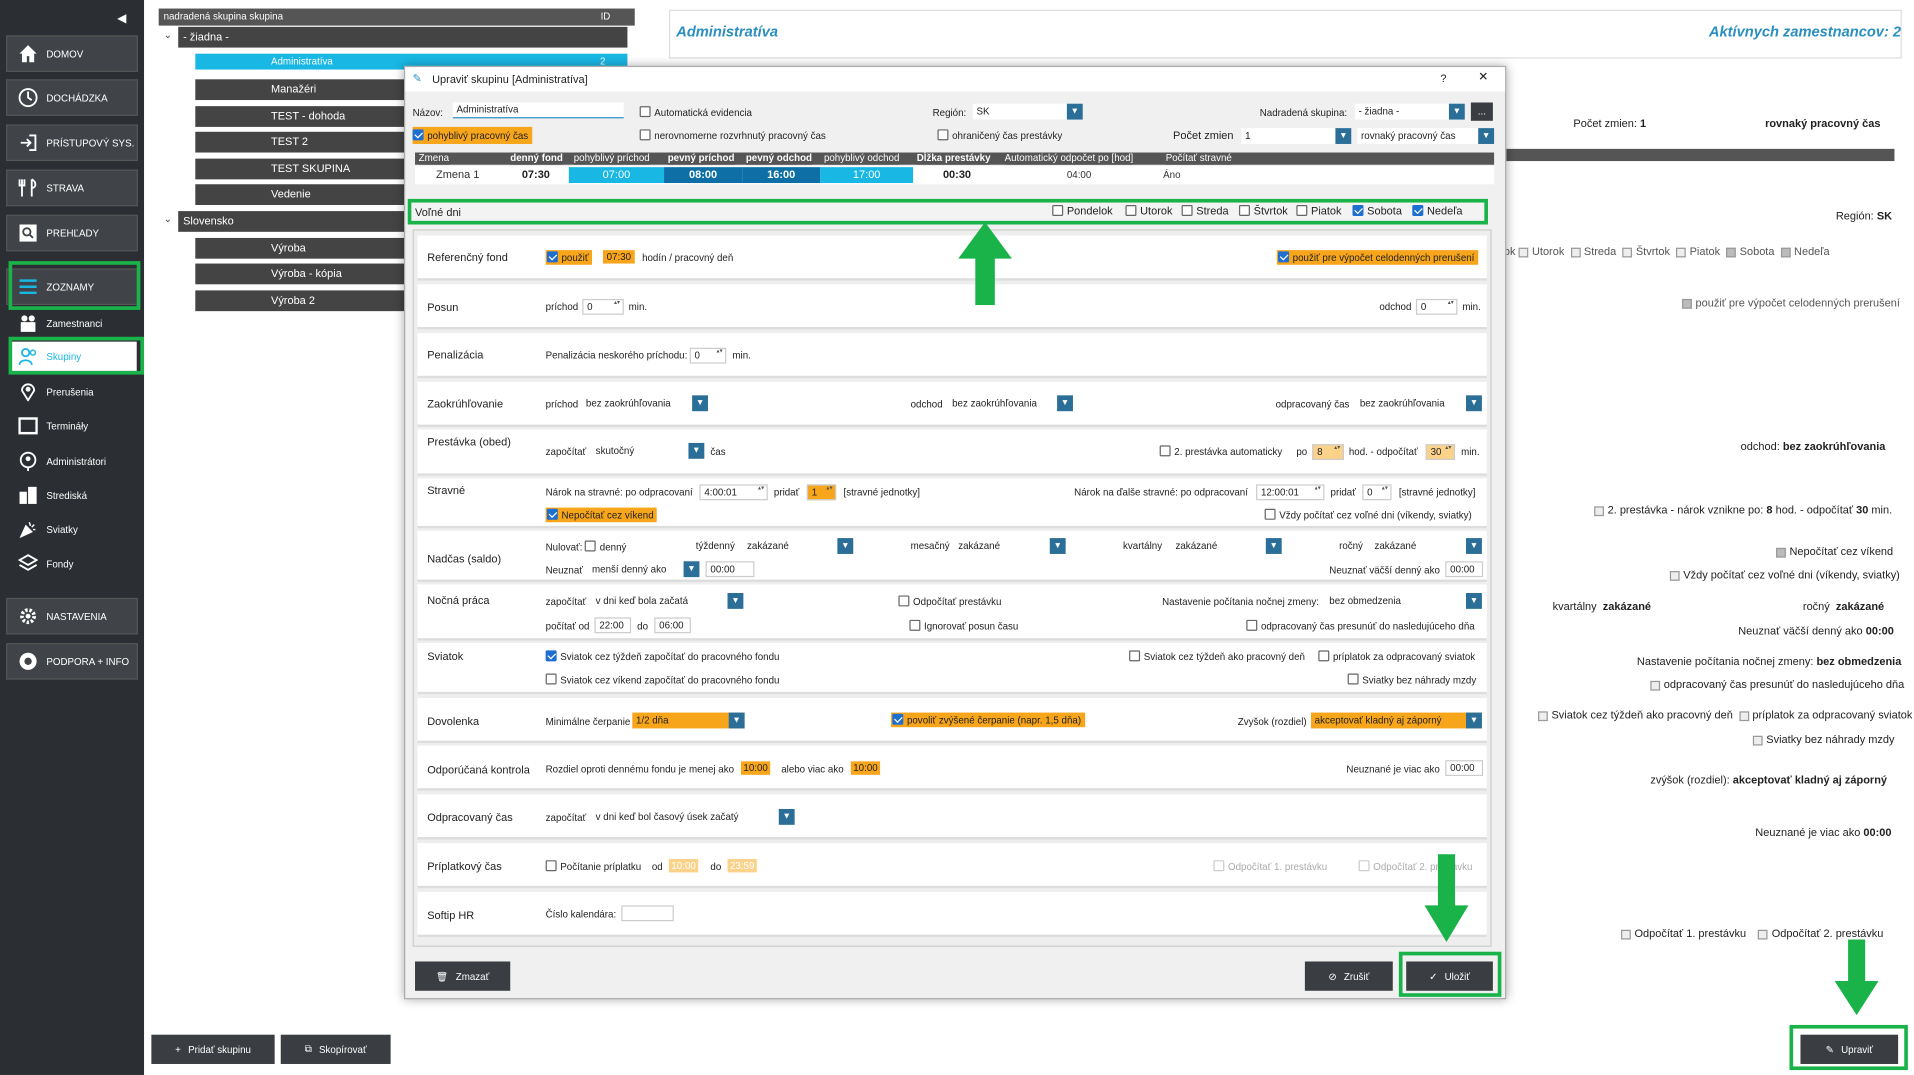 This screenshot has height=1075, width=1914. I want to click on nav-food: STRAVA, so click(72, 188).